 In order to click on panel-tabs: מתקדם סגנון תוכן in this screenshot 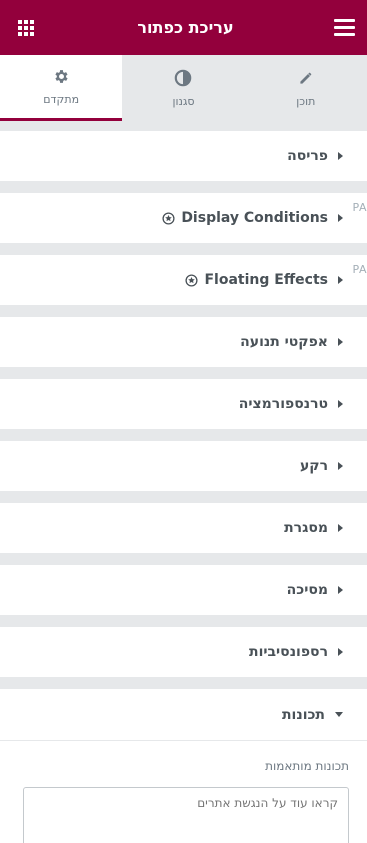, I will do `click(183, 88)`.